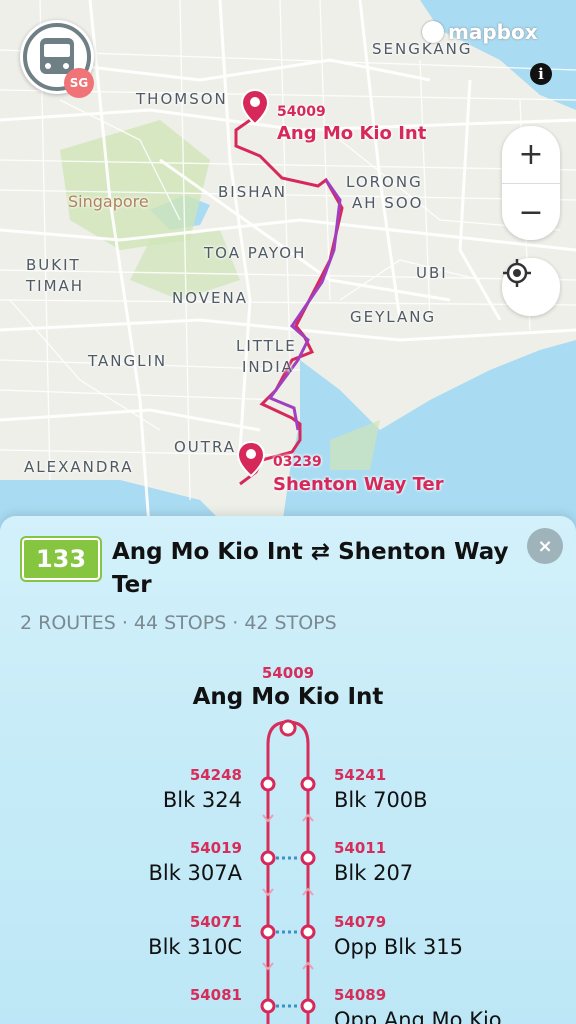  I want to click on mapbox-label: mapbox, so click(493, 32).